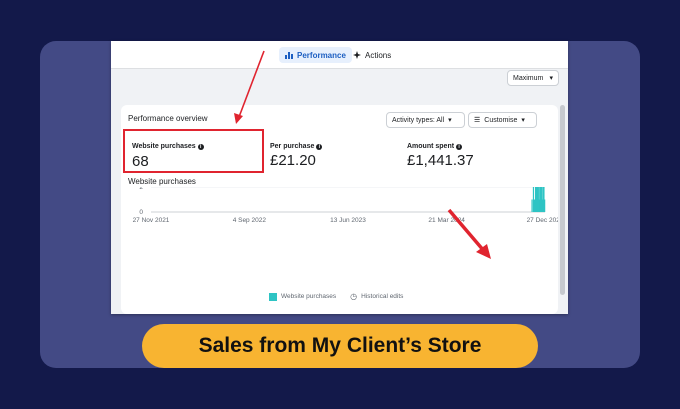  What do you see at coordinates (542, 220) in the screenshot?
I see `x-tick-label: 27 Dec 2024` at bounding box center [542, 220].